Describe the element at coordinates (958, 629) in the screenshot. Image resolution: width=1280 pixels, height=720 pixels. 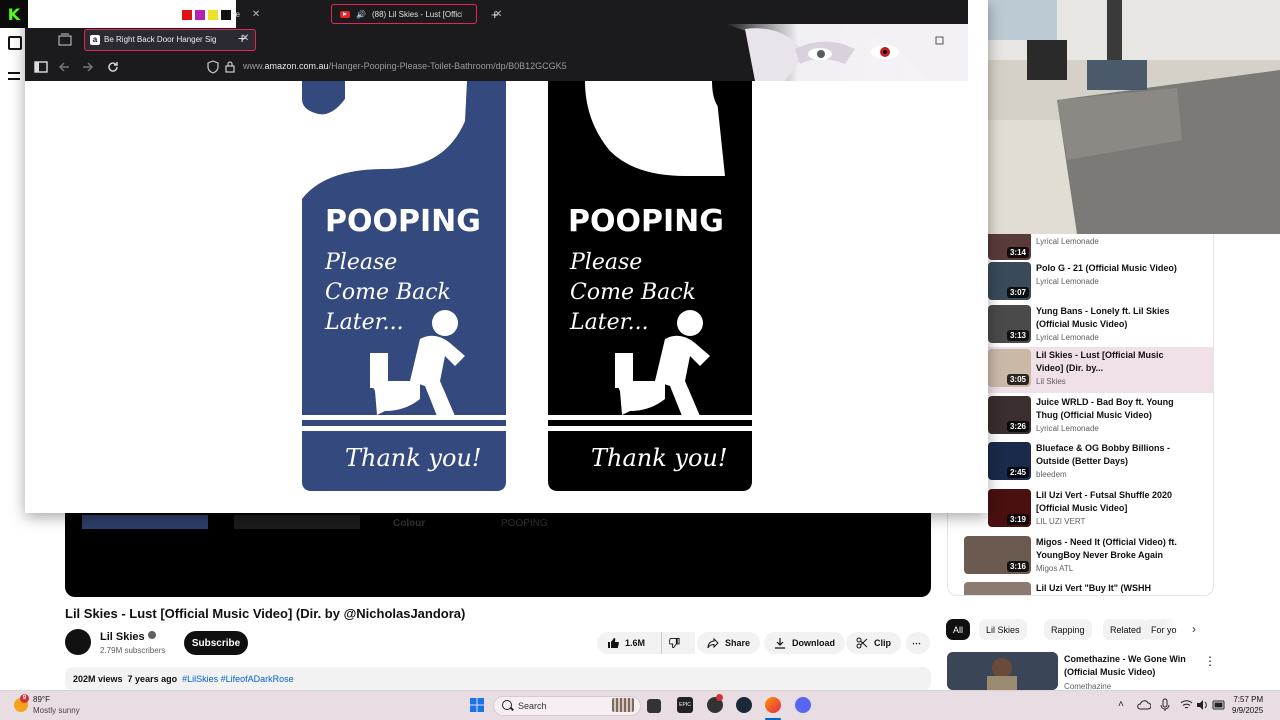
I see `chip-all: All` at that location.